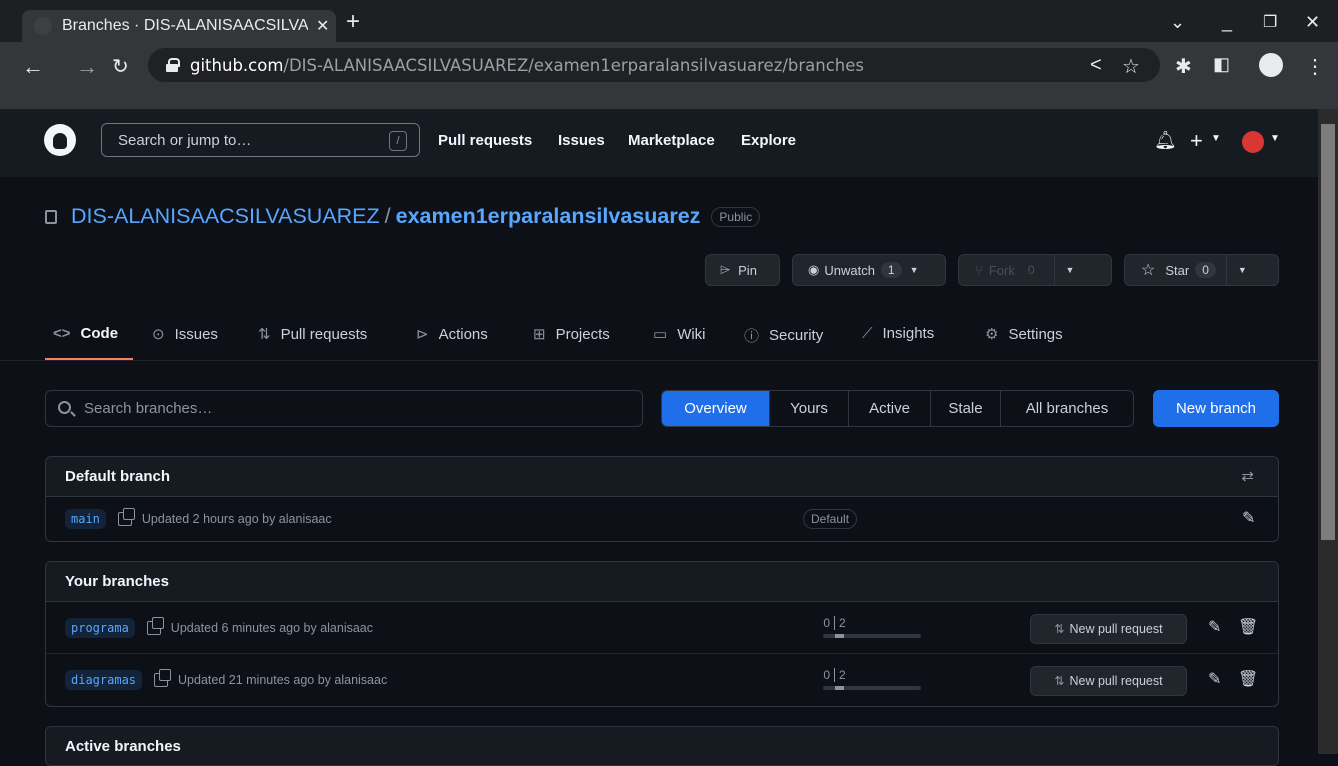  Describe the element at coordinates (60, 140) in the screenshot. I see `github-logo-icon` at that location.